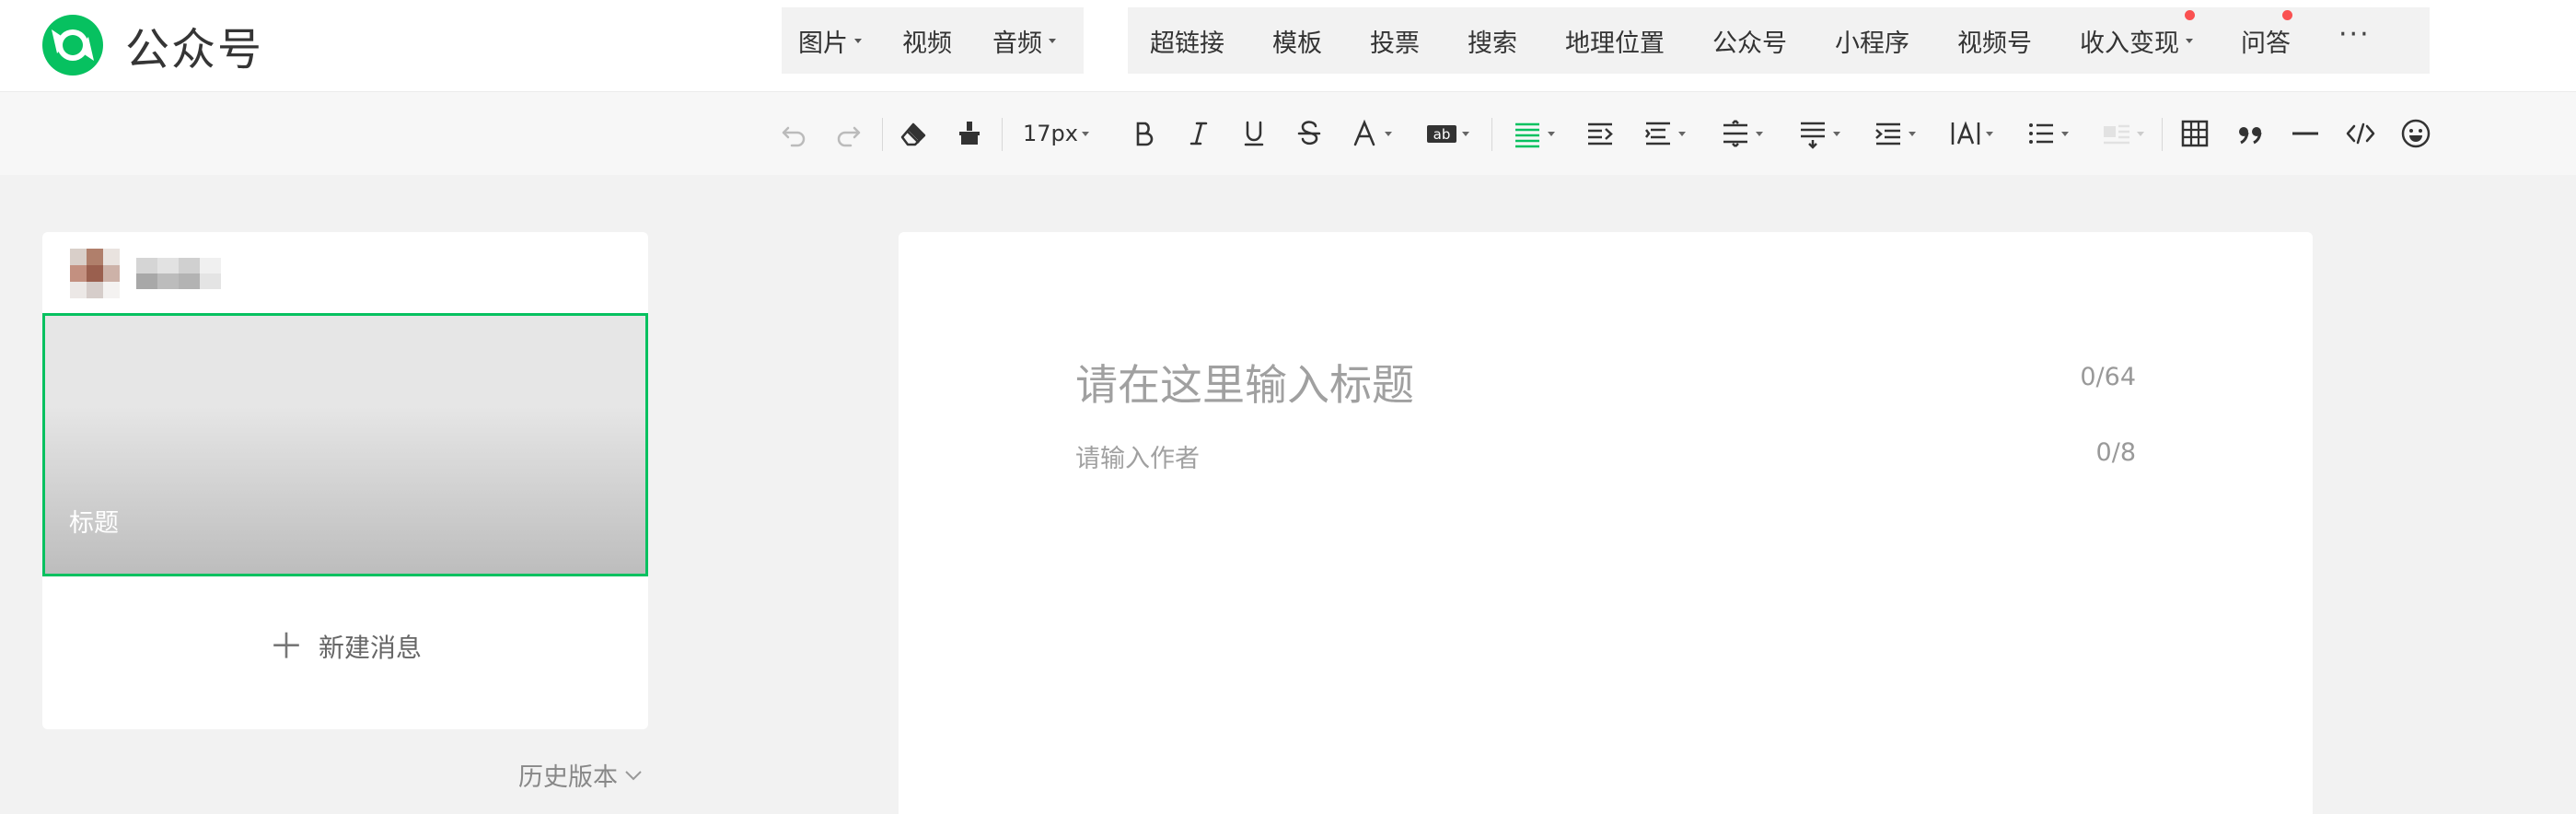 Image resolution: width=2576 pixels, height=814 pixels. What do you see at coordinates (2354, 35) in the screenshot?
I see `more-options-button: ···` at bounding box center [2354, 35].